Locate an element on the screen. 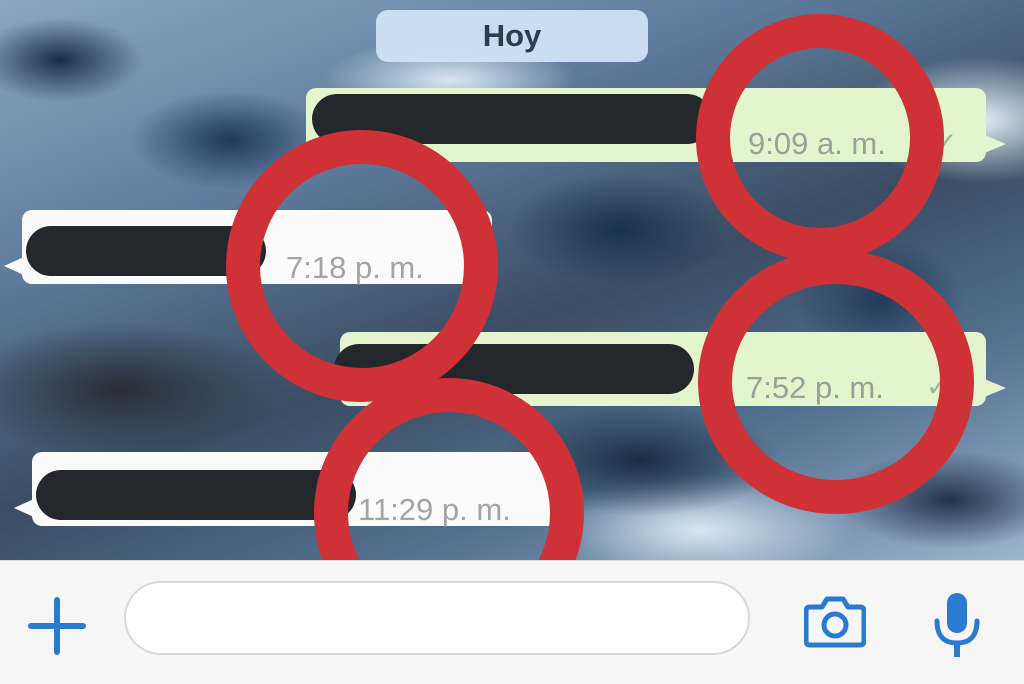 This screenshot has height=684, width=1024. plus-icon is located at coordinates (57, 626).